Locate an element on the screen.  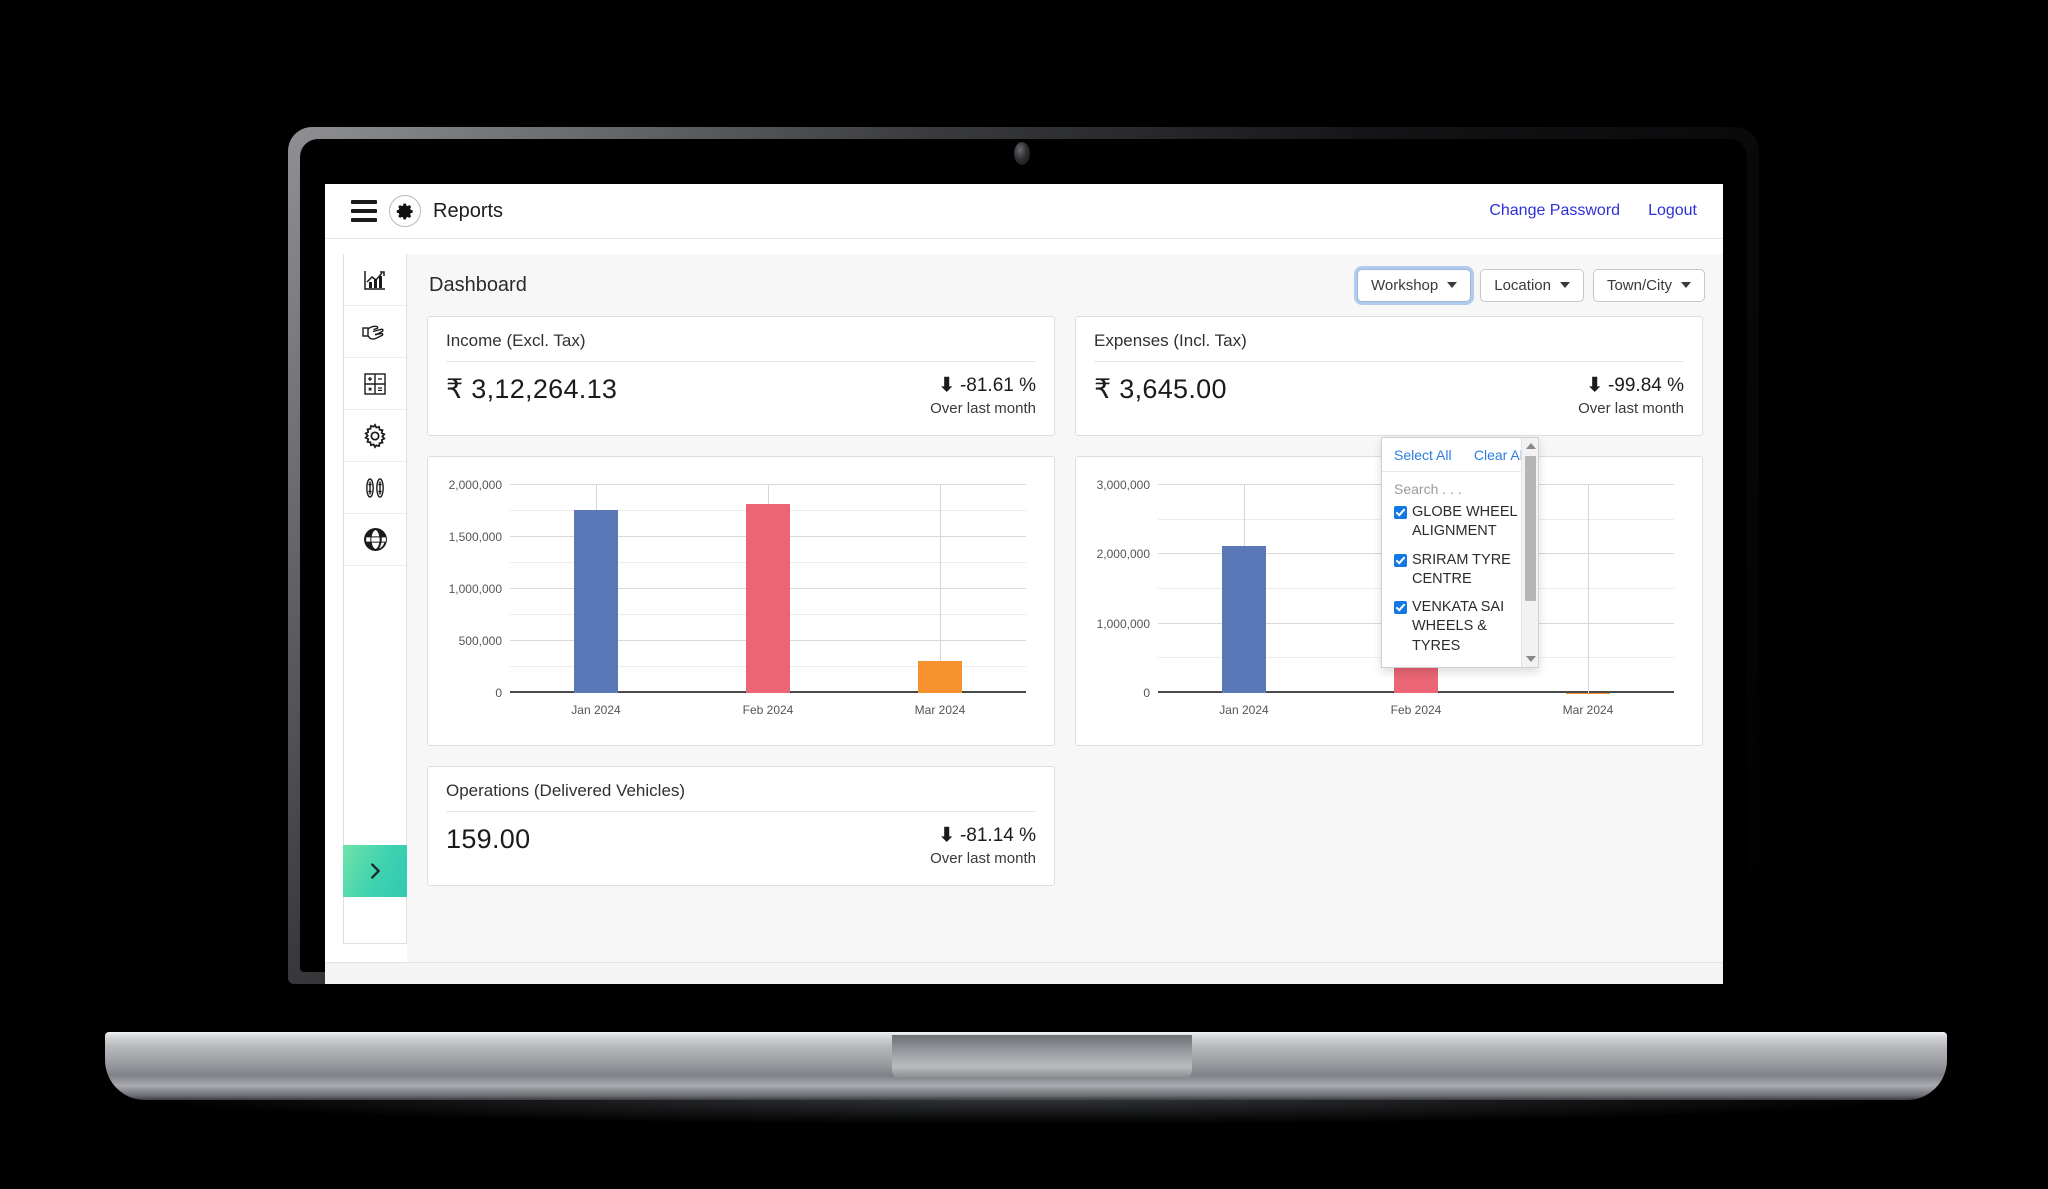
operations-delta-sub: Over last month is located at coordinates (983, 858).